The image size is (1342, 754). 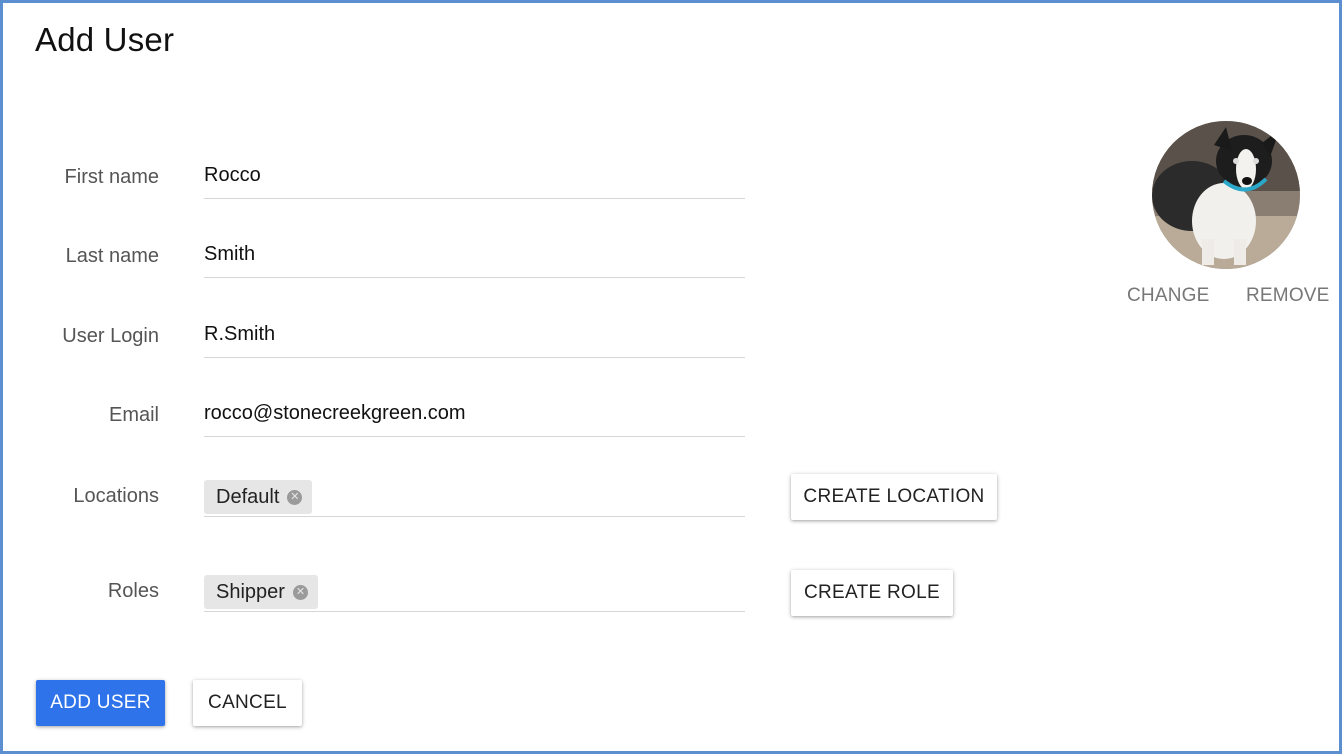 What do you see at coordinates (872, 593) in the screenshot?
I see `create-role-button: CREATE ROLE` at bounding box center [872, 593].